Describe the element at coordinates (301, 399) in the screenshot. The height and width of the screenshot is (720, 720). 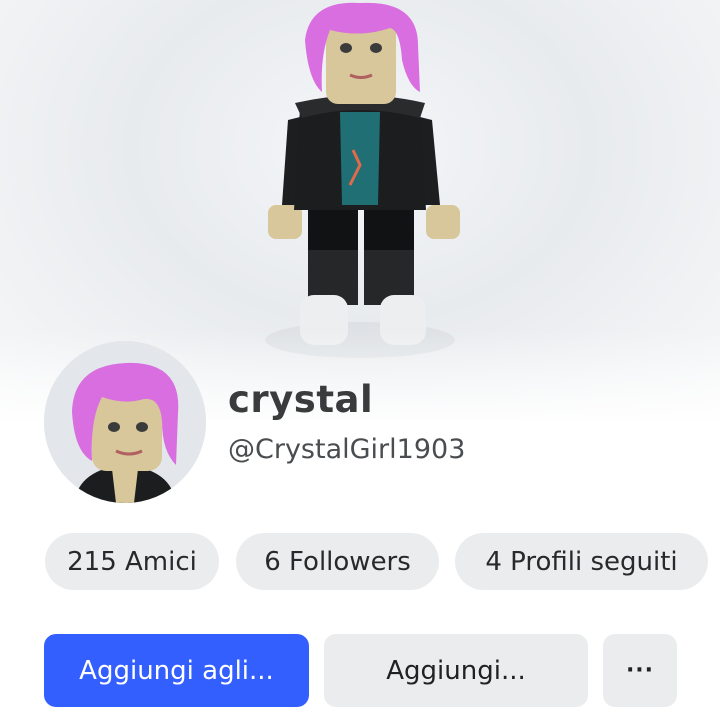
I see `display-name: crystal` at that location.